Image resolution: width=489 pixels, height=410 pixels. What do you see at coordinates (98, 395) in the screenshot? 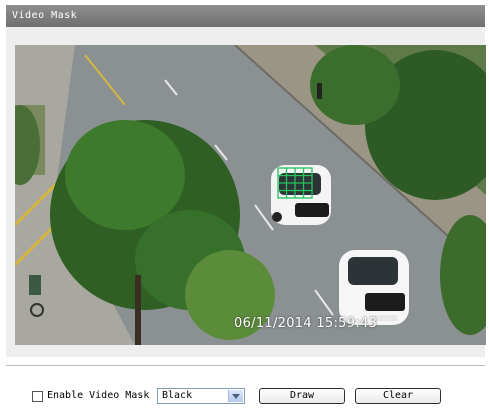
I see `enable-video-mask-label: Enable Video Mask` at bounding box center [98, 395].